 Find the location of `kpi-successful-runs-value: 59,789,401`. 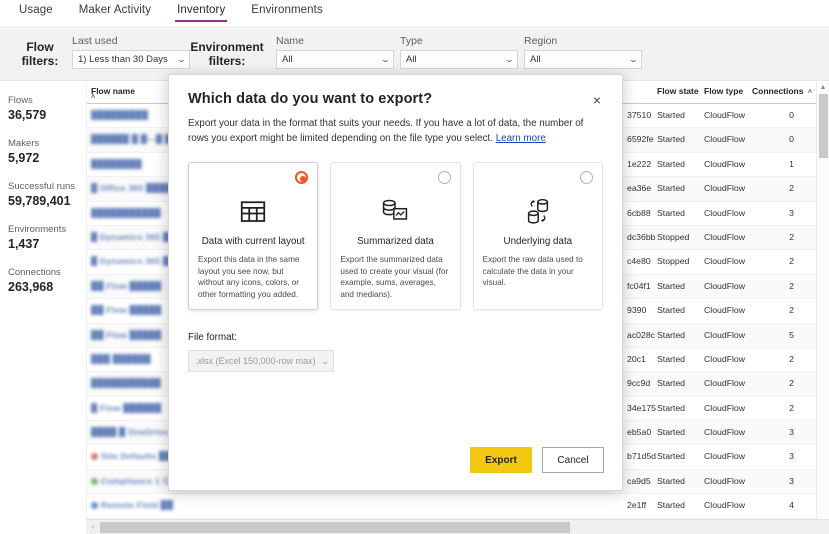

kpi-successful-runs-value: 59,789,401 is located at coordinates (39, 201).